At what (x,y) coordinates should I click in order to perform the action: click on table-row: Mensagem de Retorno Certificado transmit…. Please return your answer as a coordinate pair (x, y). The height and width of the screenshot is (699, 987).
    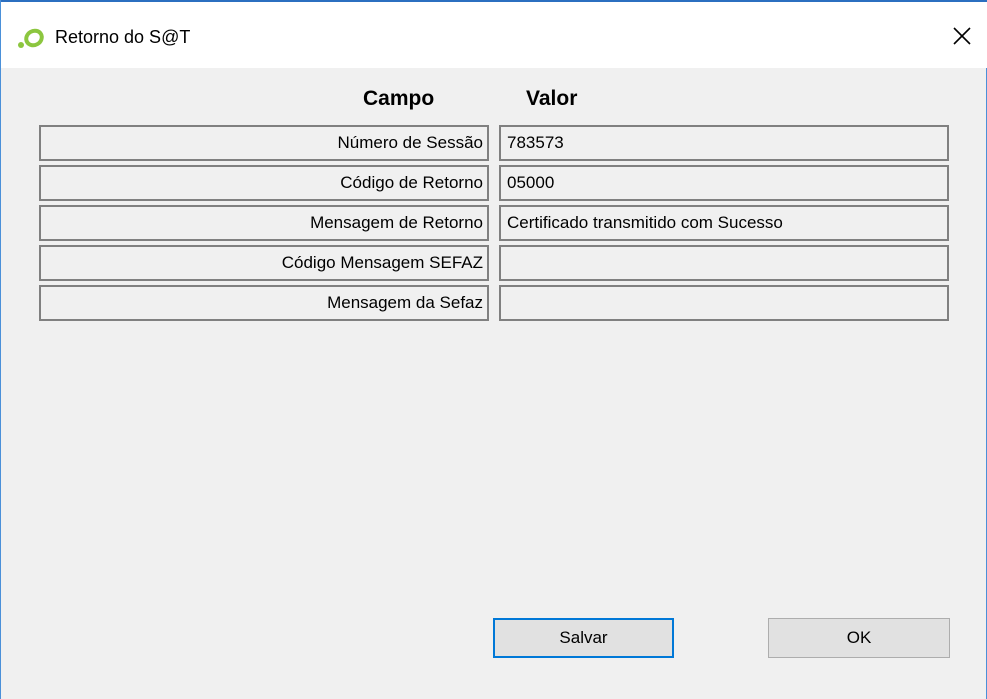
    Looking at the image, I should click on (494, 223).